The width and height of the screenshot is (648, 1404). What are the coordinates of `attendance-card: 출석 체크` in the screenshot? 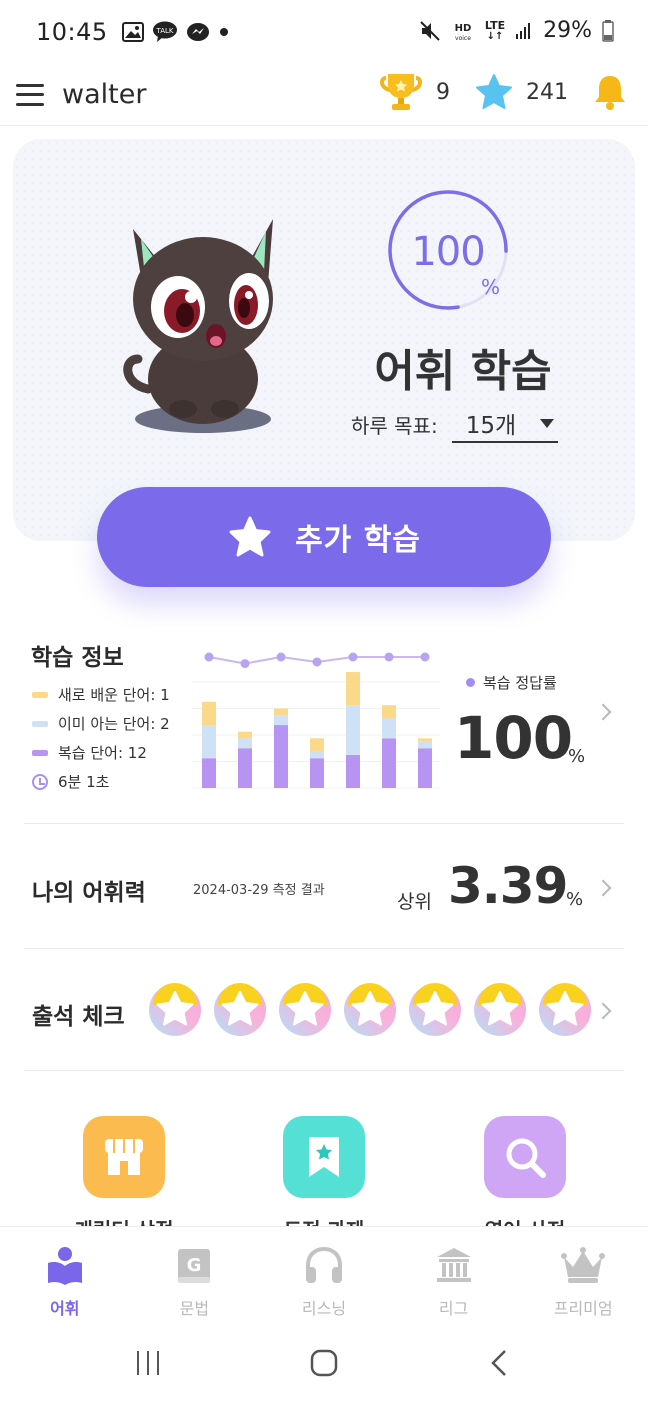 It's located at (324, 1010).